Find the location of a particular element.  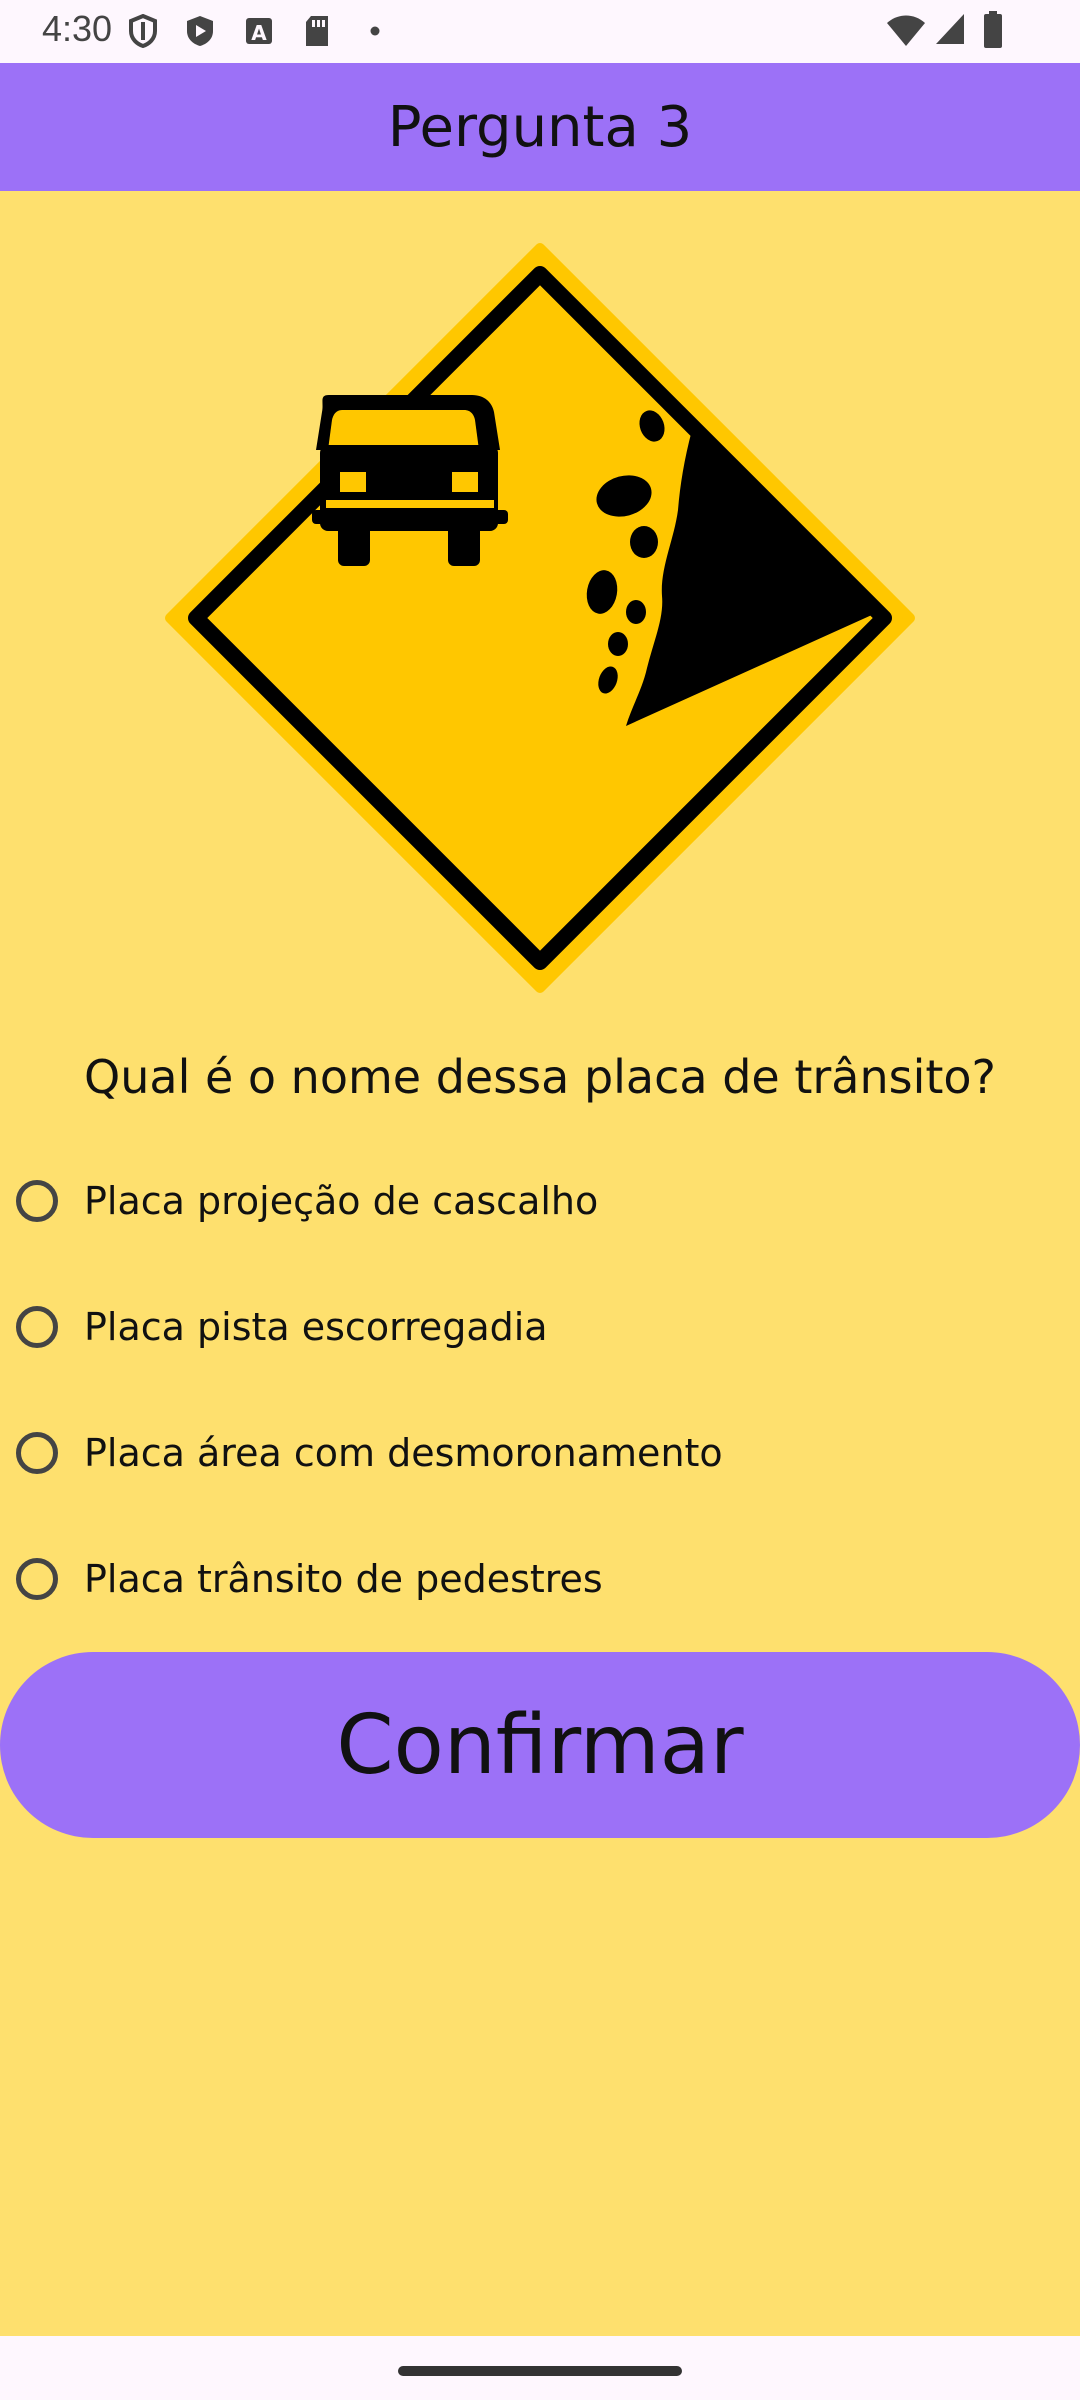

page-title: Pergunta 3 is located at coordinates (540, 127).